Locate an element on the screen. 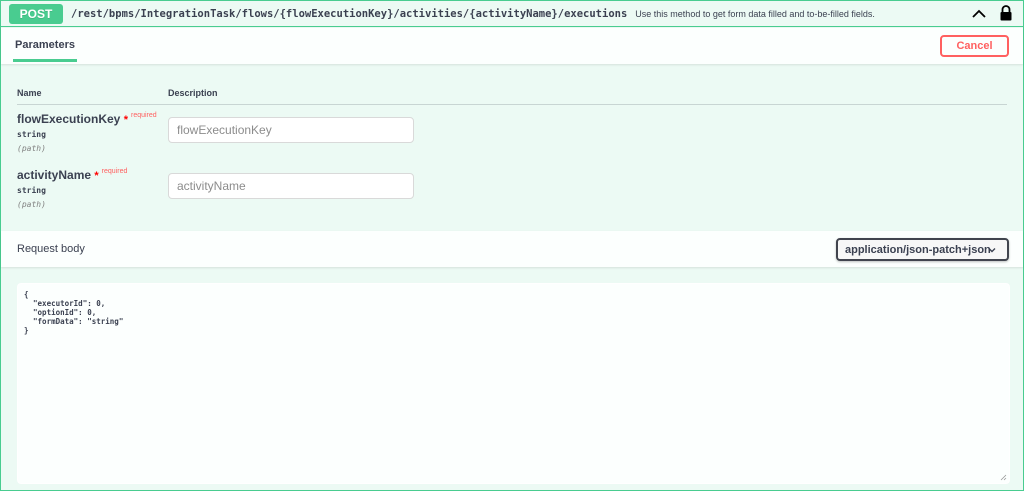 The image size is (1024, 491). table-header-divider is located at coordinates (512, 104).